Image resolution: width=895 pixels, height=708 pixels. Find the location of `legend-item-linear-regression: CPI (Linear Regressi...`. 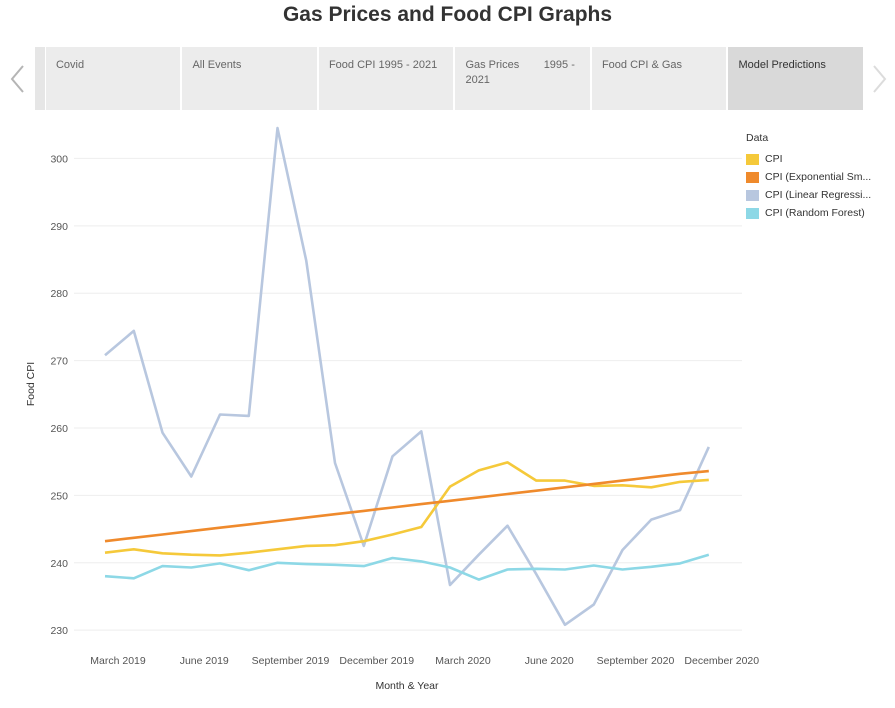

legend-item-linear-regression: CPI (Linear Regressi... is located at coordinates (816, 195).